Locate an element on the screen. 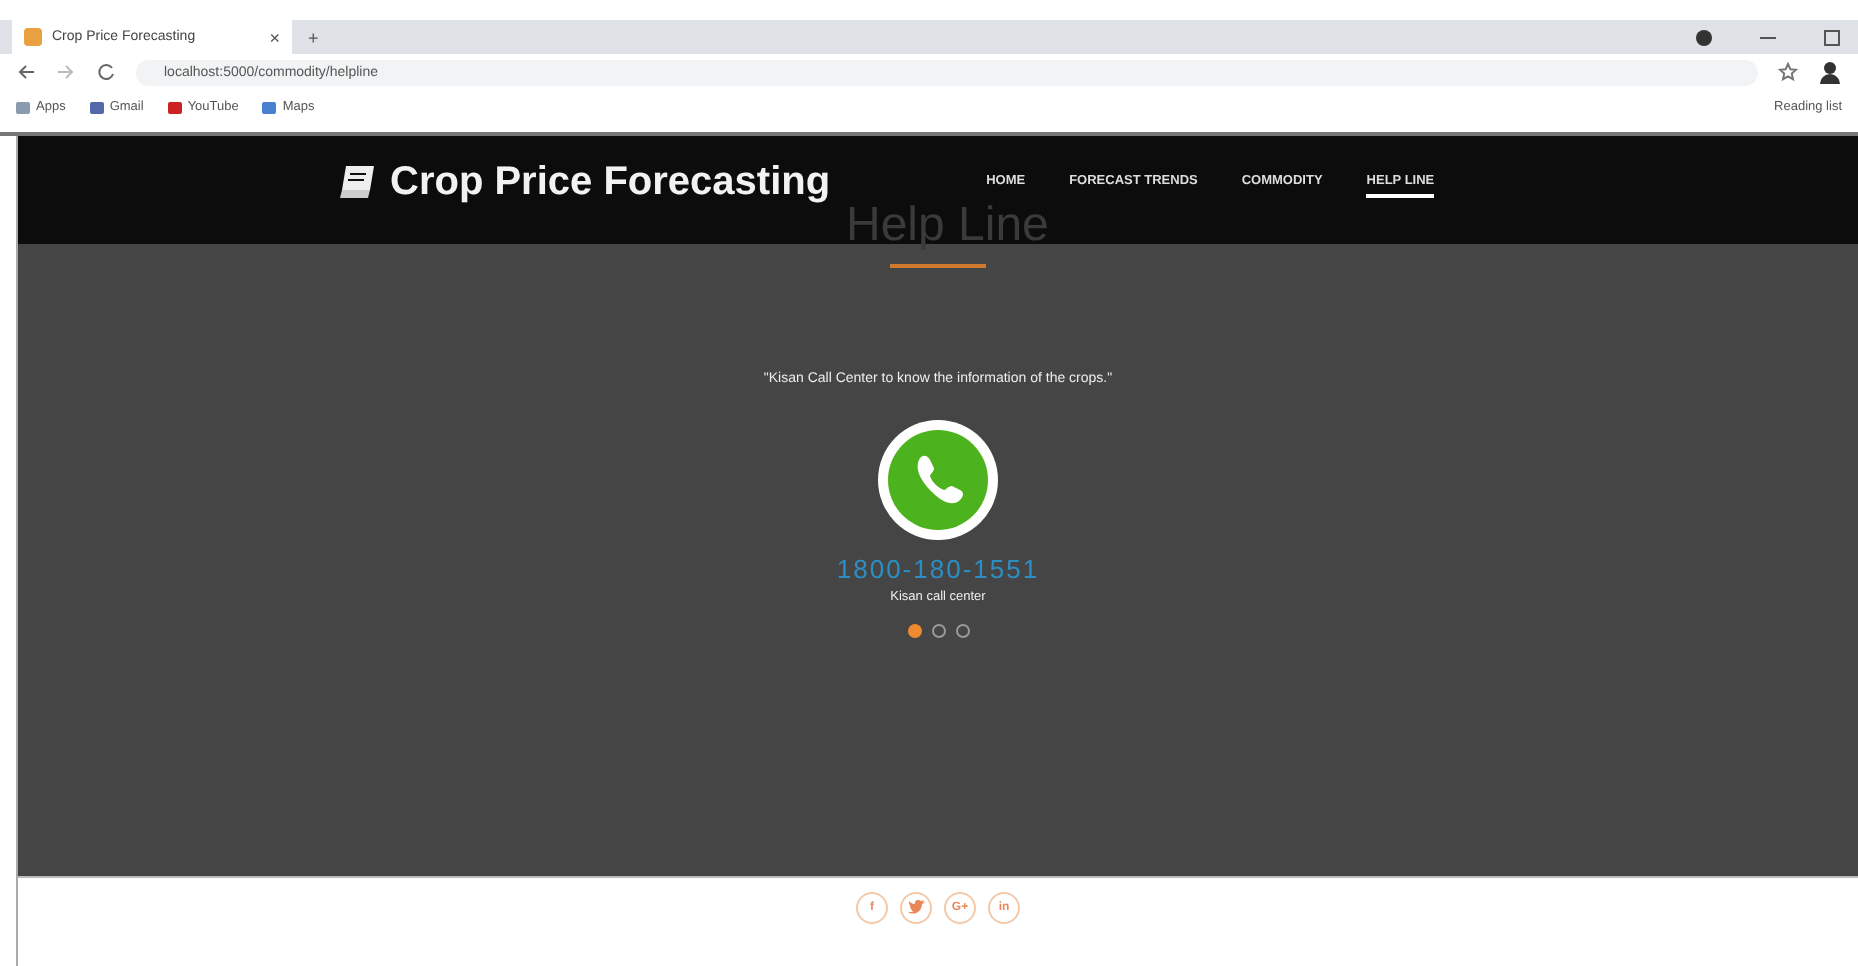 Image resolution: width=1858 pixels, height=966 pixels. favicon-icon is located at coordinates (33, 37).